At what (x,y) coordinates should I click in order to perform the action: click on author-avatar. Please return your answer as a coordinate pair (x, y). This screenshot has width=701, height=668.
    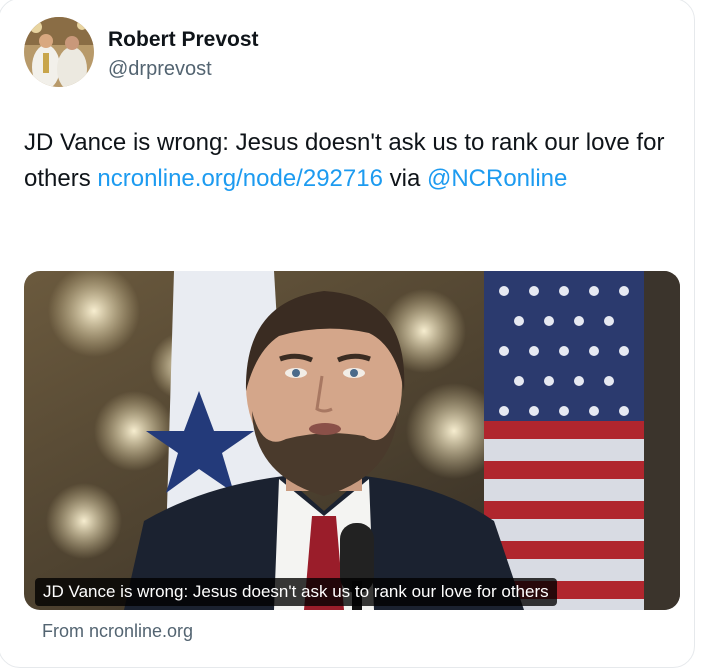
    Looking at the image, I should click on (59, 52).